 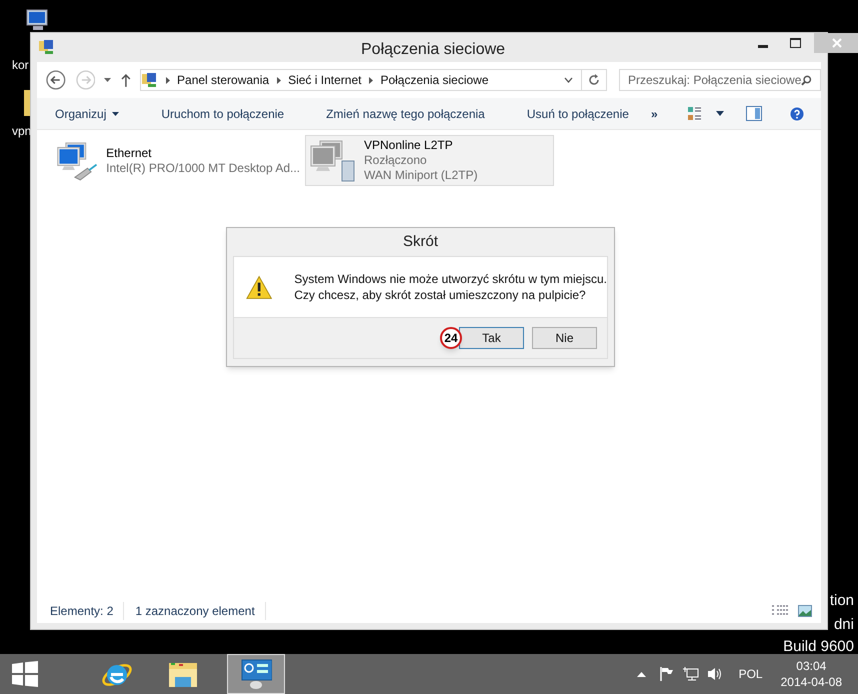 What do you see at coordinates (450, 279) in the screenshot?
I see `dialog-message: System Windows nie może utworzyć skrótu w tym miejscu.` at bounding box center [450, 279].